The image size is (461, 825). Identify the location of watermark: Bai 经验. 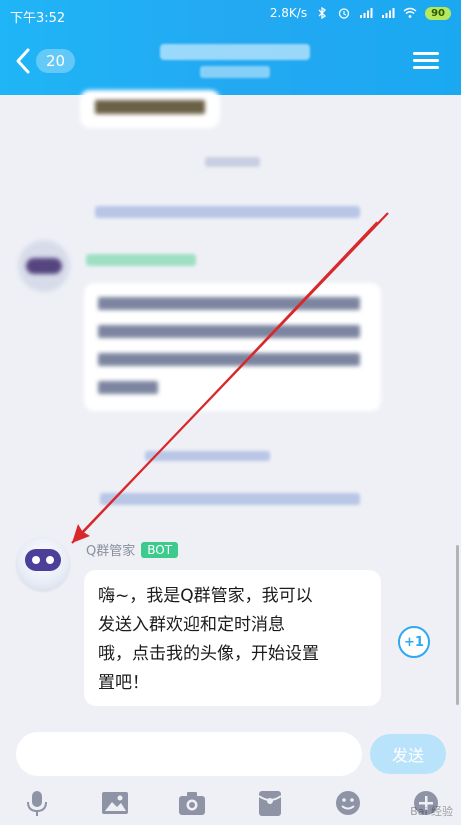
(431, 811).